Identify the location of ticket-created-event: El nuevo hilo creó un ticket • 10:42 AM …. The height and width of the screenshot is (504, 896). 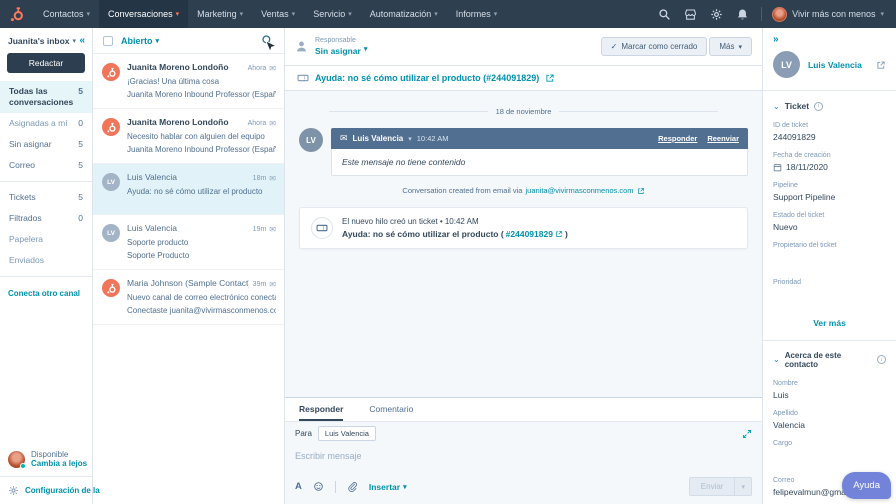
(523, 228).